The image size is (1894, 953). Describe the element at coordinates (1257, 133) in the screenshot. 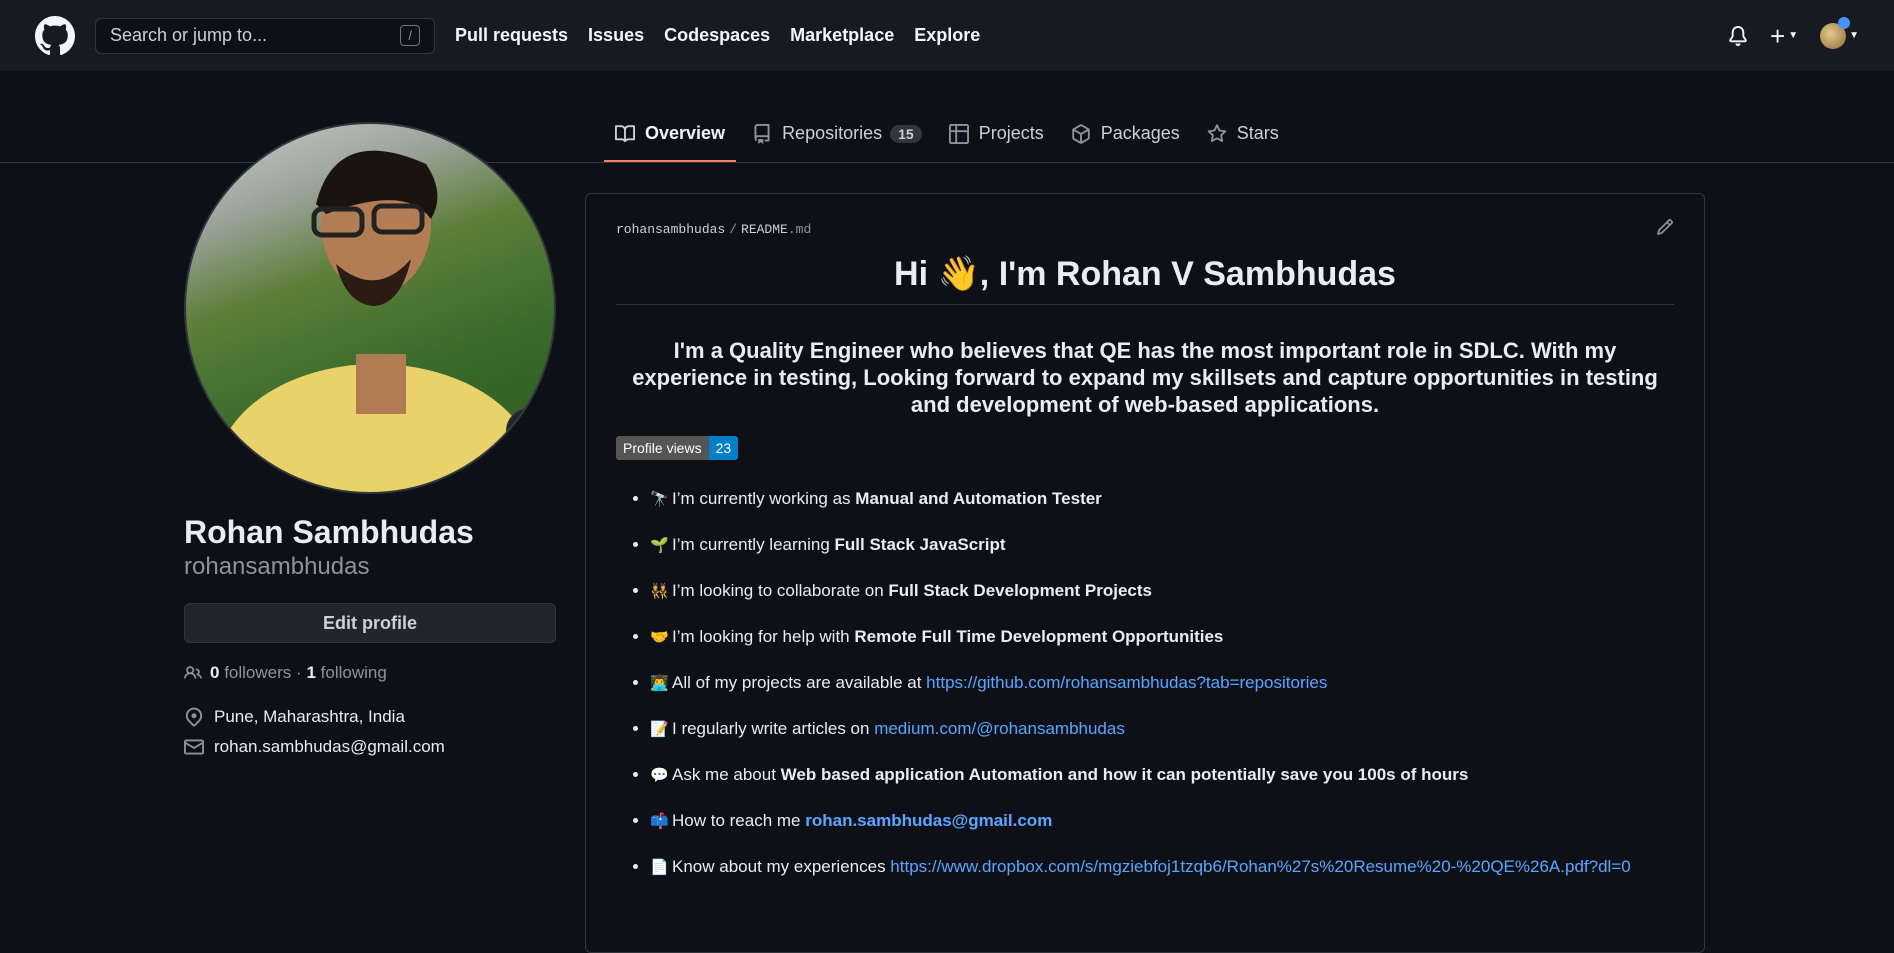

I see `tab-stars-label: Stars` at that location.